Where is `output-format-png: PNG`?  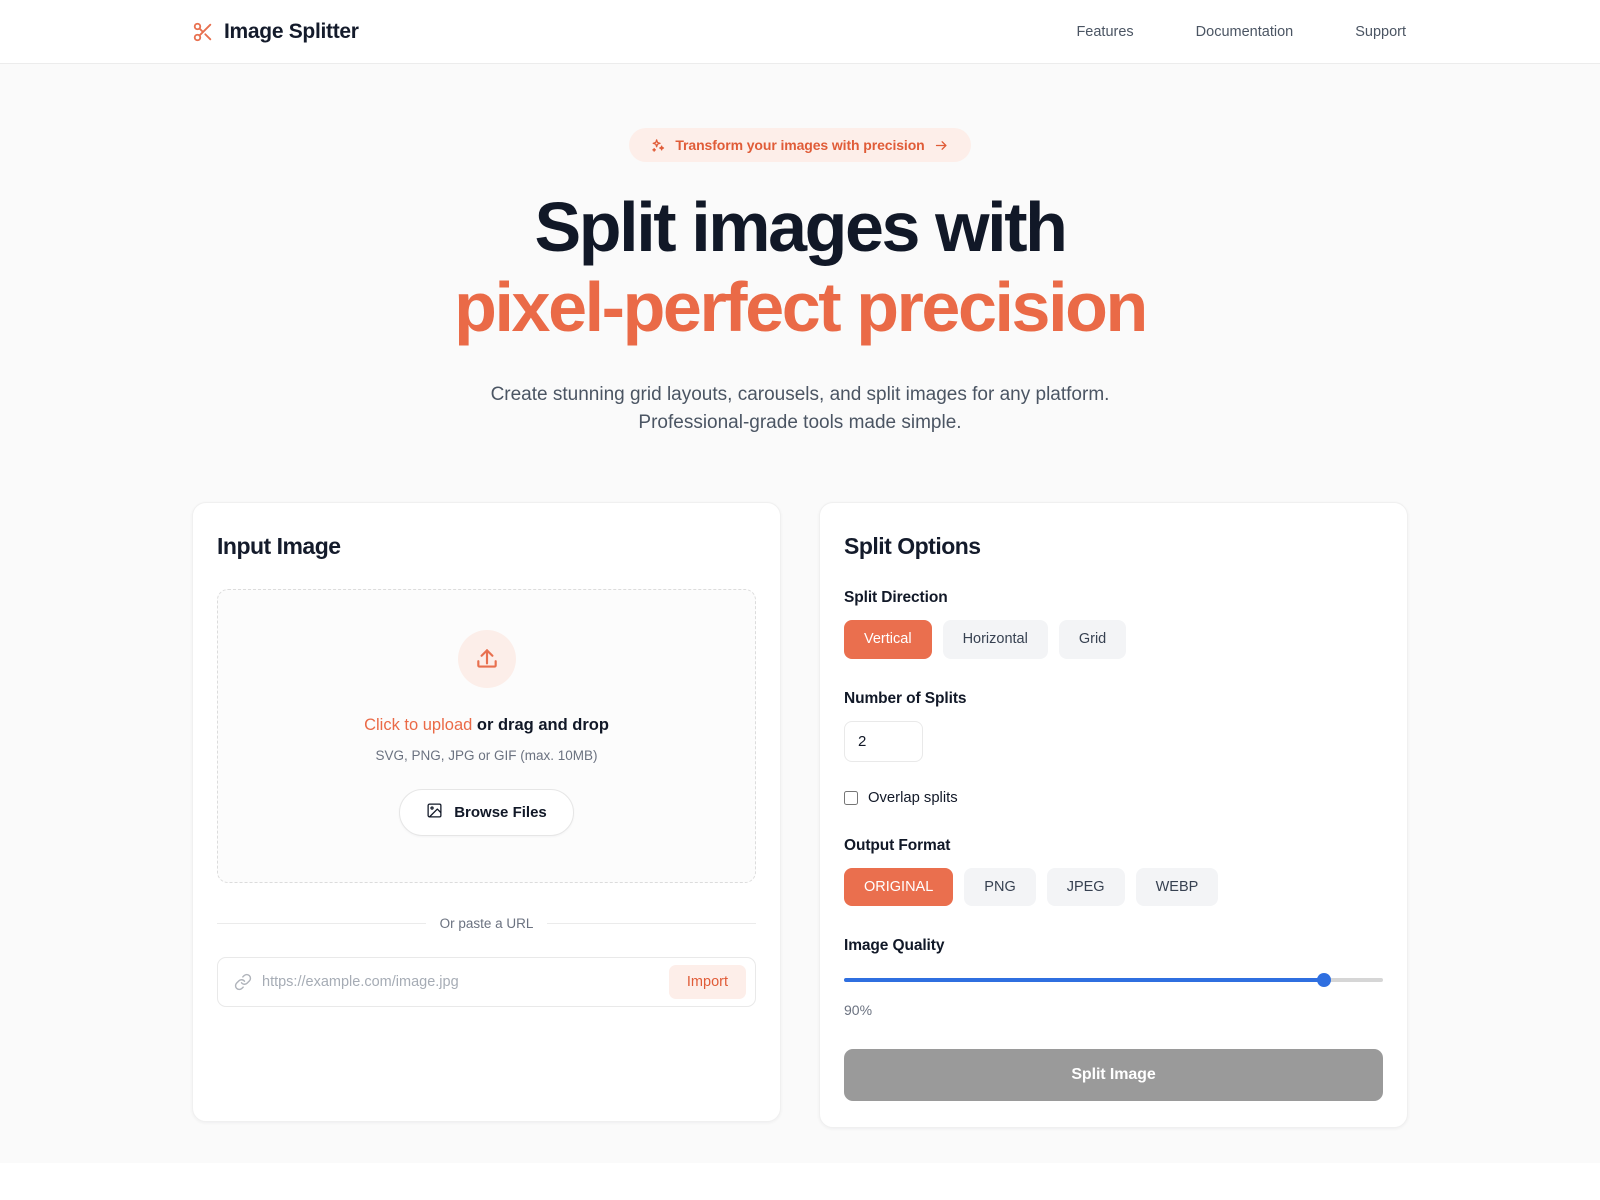 output-format-png: PNG is located at coordinates (1000, 887).